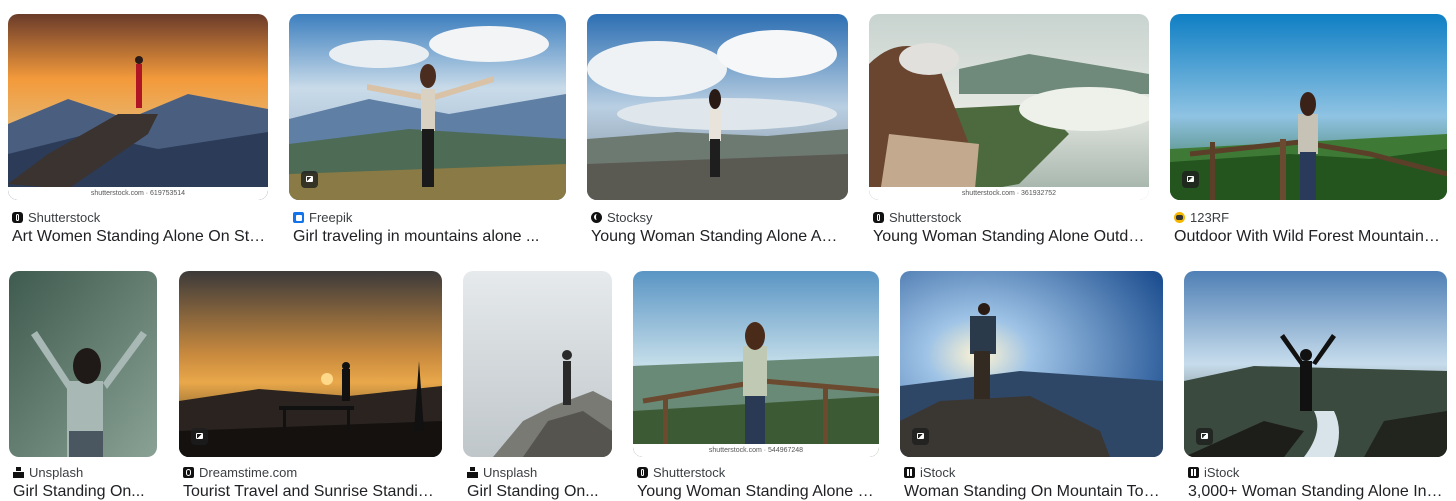 Image resolution: width=1456 pixels, height=501 pixels. I want to click on wooden-fence-image, so click(1308, 107).